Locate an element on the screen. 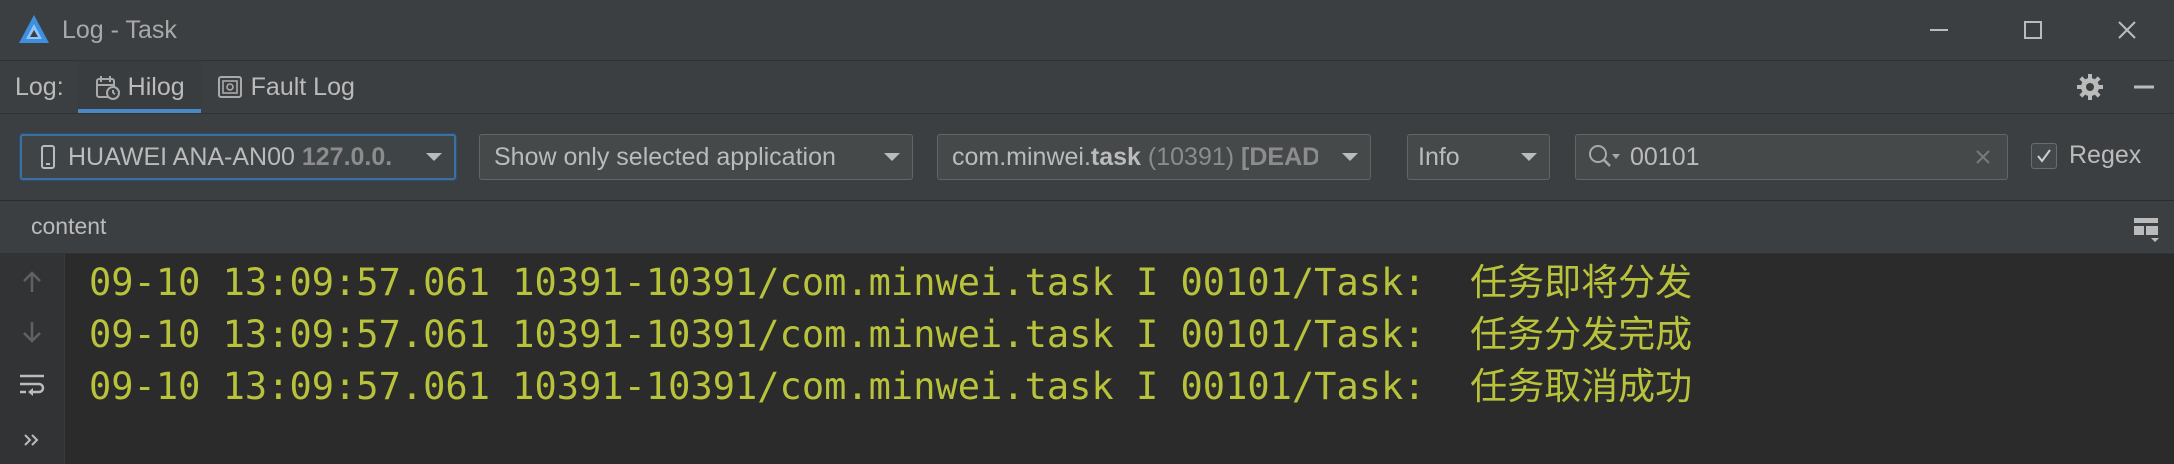  fault-log-icon is located at coordinates (229, 87).